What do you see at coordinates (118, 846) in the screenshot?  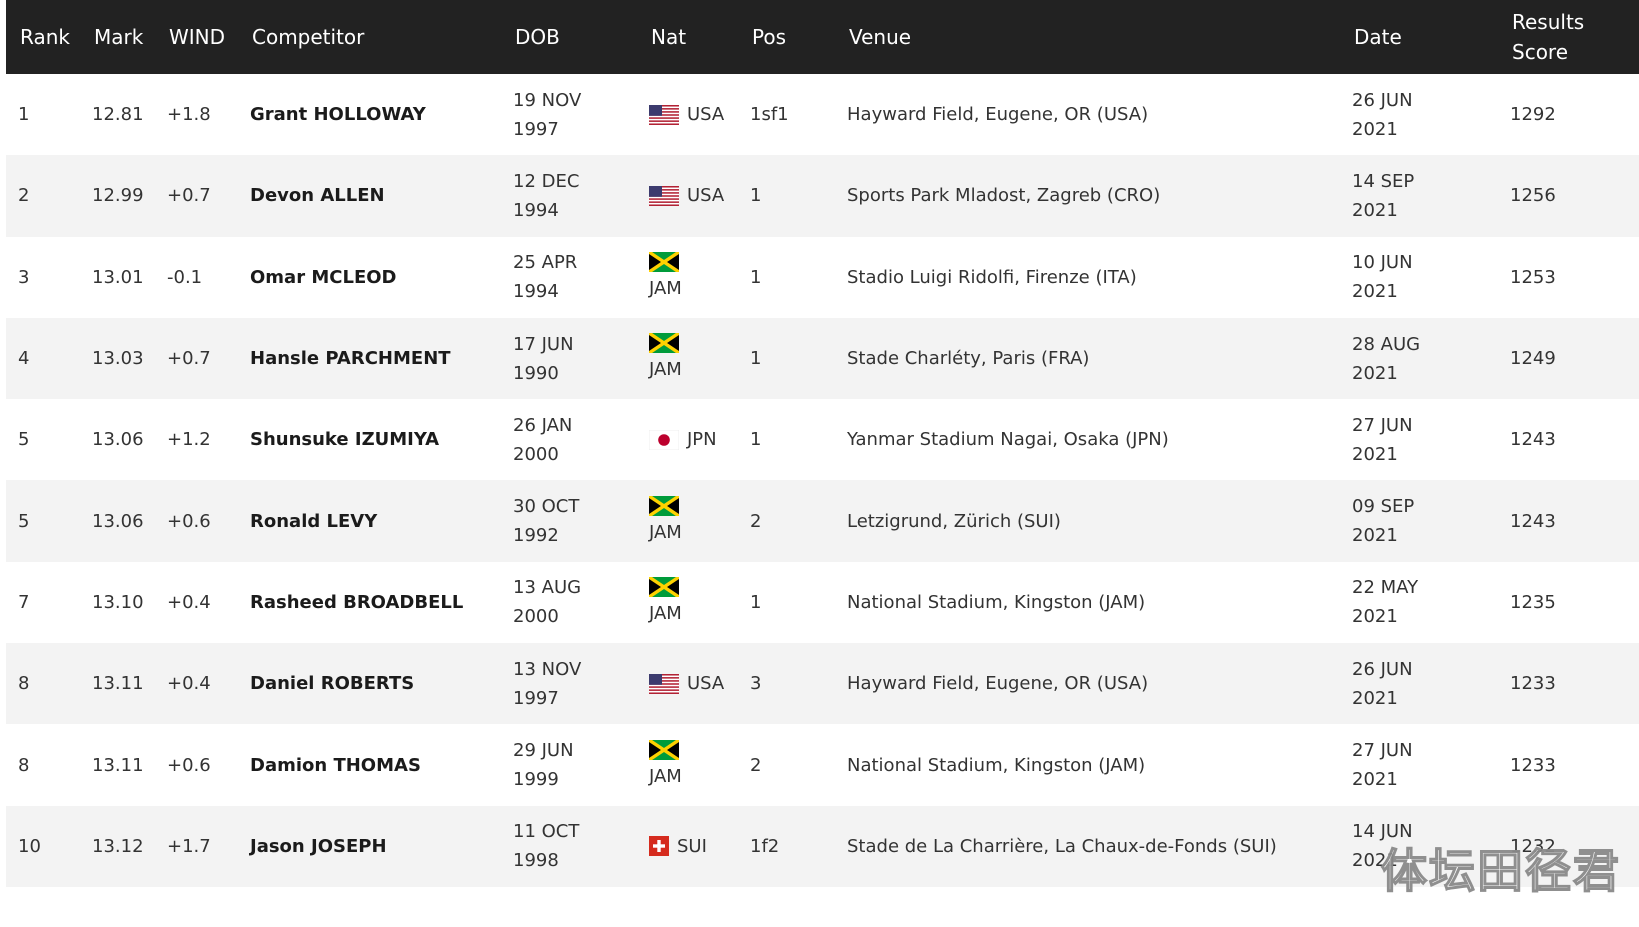 I see `mark-cell: 13.12` at bounding box center [118, 846].